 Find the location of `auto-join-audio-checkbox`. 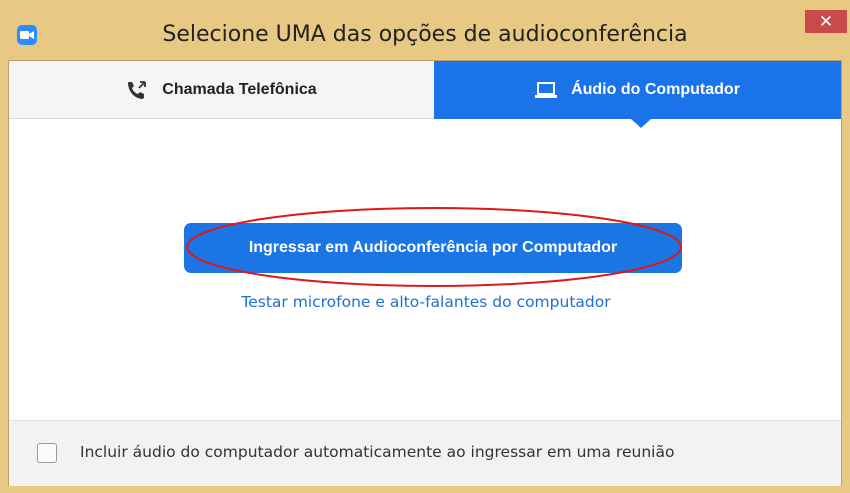

auto-join-audio-checkbox is located at coordinates (47, 453).